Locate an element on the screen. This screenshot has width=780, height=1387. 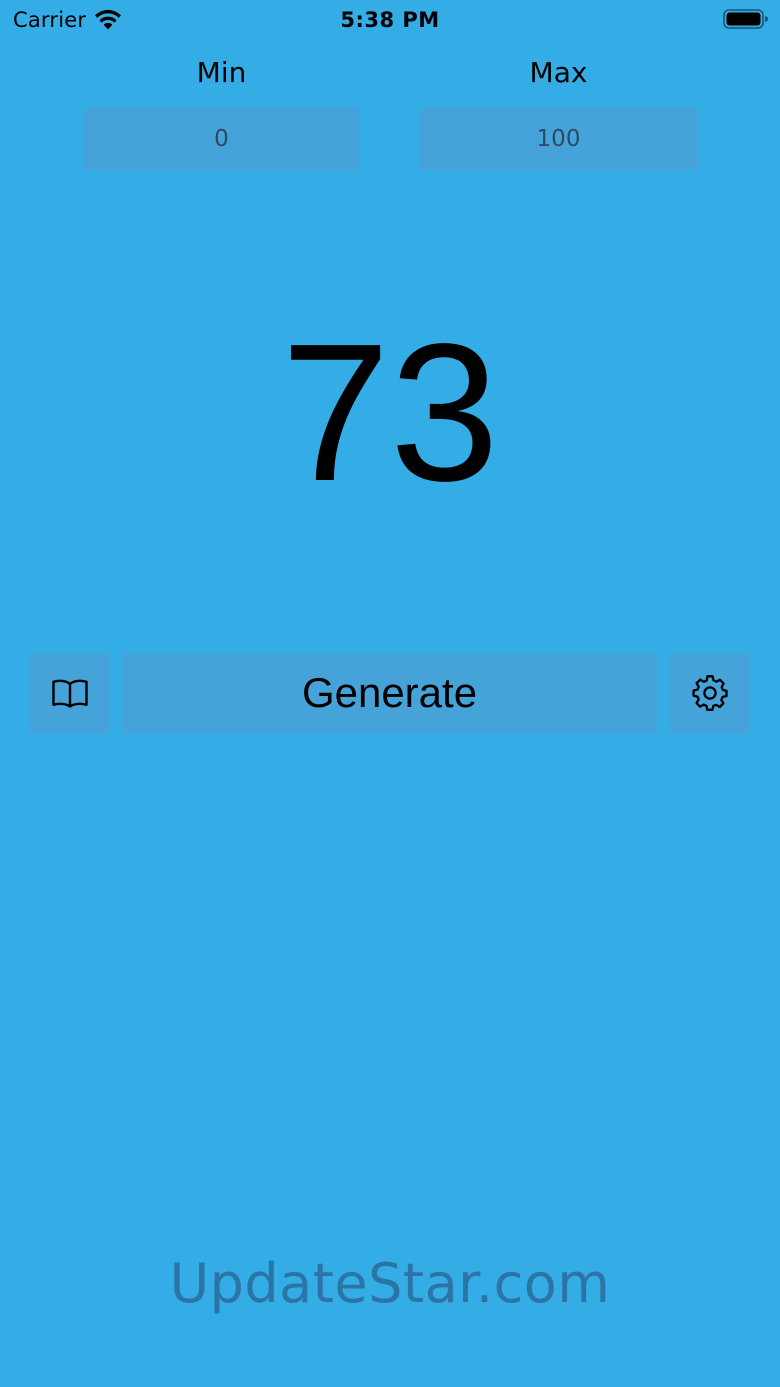
max-label: Max is located at coordinates (558, 72).